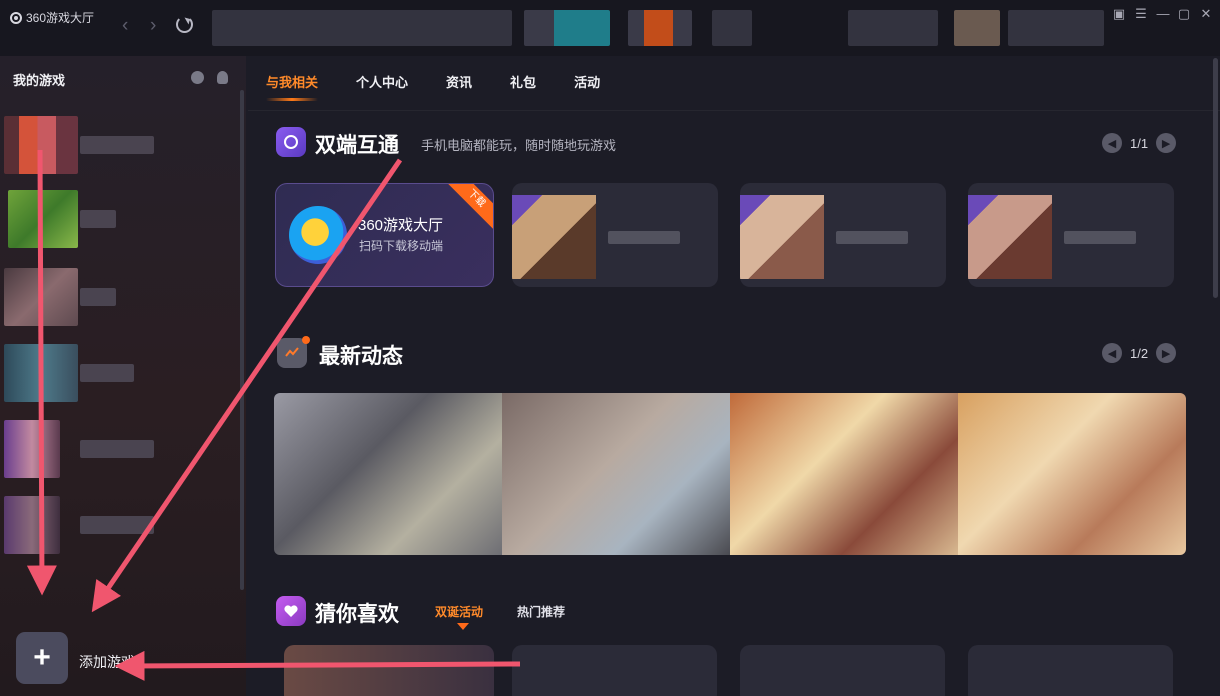 This screenshot has height=696, width=1220. What do you see at coordinates (401, 225) in the screenshot?
I see `promo-title: 360游戏大厅` at bounding box center [401, 225].